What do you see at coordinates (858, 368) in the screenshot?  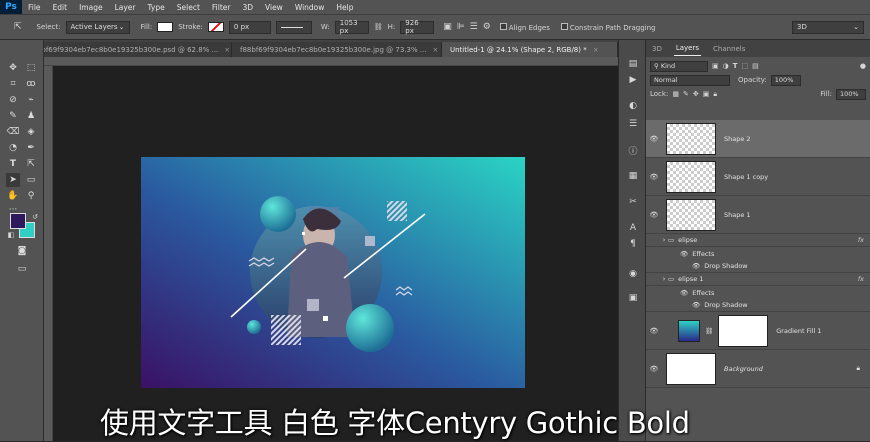 I see `lock-icon: 🔒︎` at bounding box center [858, 368].